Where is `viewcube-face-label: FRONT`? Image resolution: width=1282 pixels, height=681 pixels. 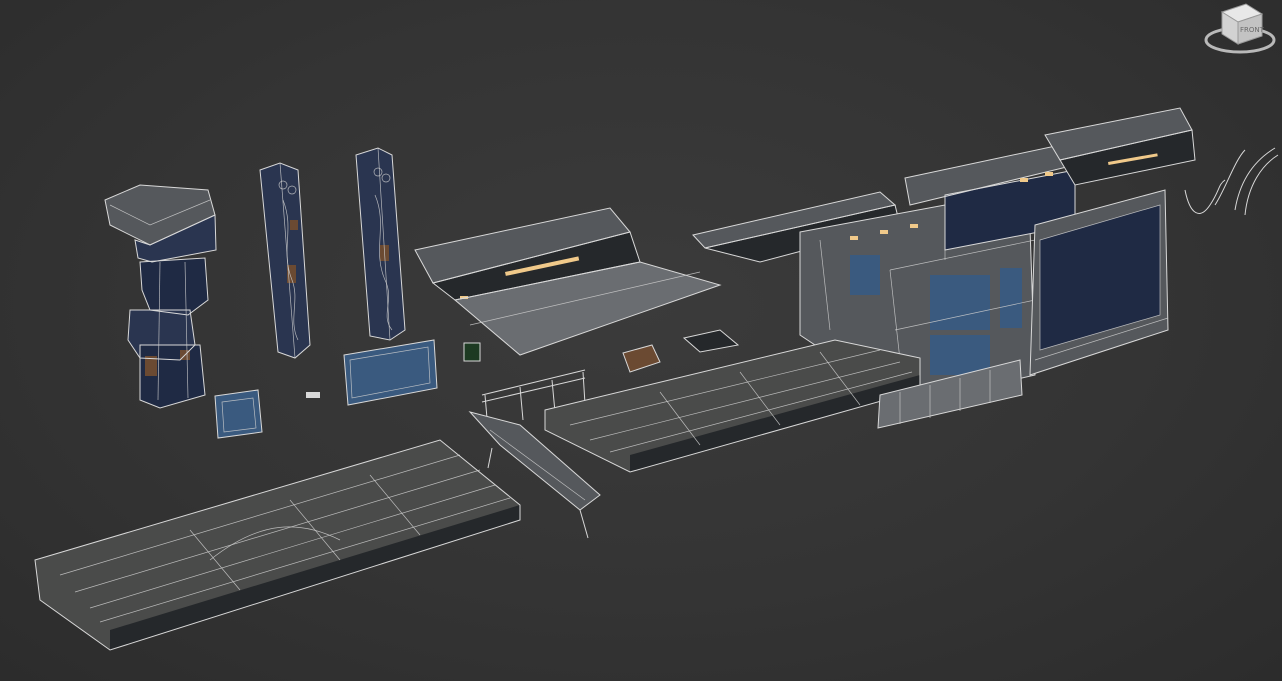 viewcube-face-label: FRONT is located at coordinates (1252, 30).